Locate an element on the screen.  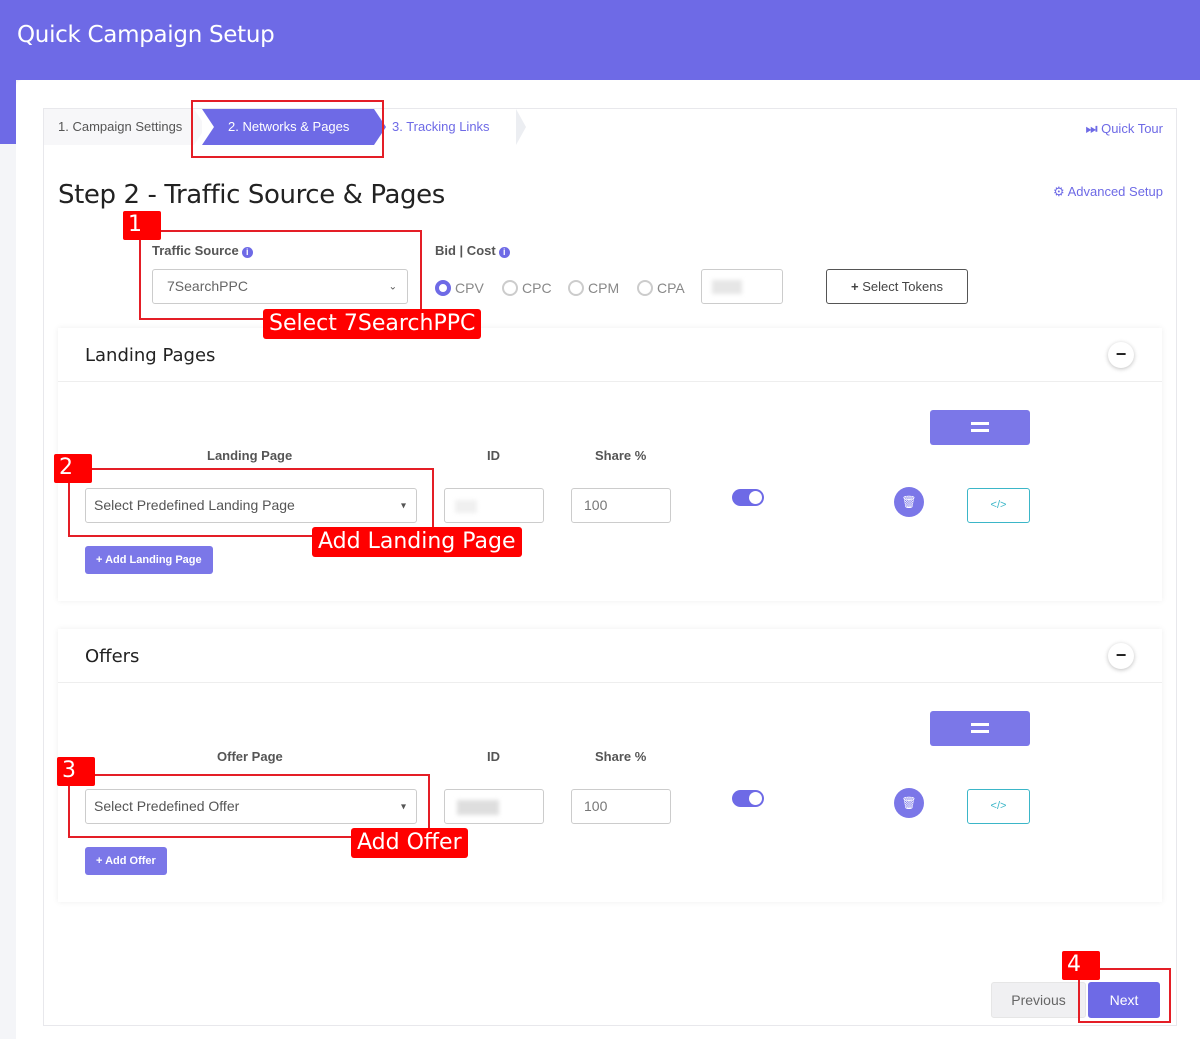
select-tokens-button: + Select Tokens is located at coordinates (897, 286).